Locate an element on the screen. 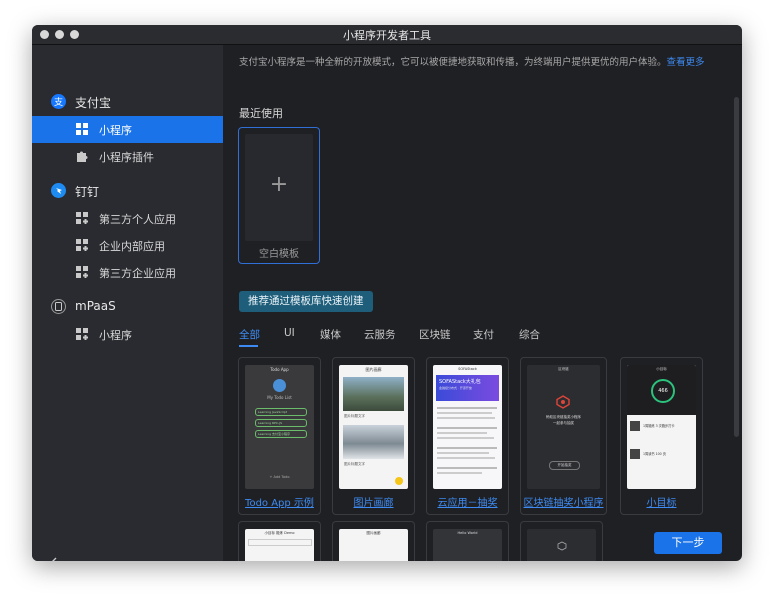 This screenshot has width=774, height=600. template-card-row2: 图片画廊 is located at coordinates (373, 541).